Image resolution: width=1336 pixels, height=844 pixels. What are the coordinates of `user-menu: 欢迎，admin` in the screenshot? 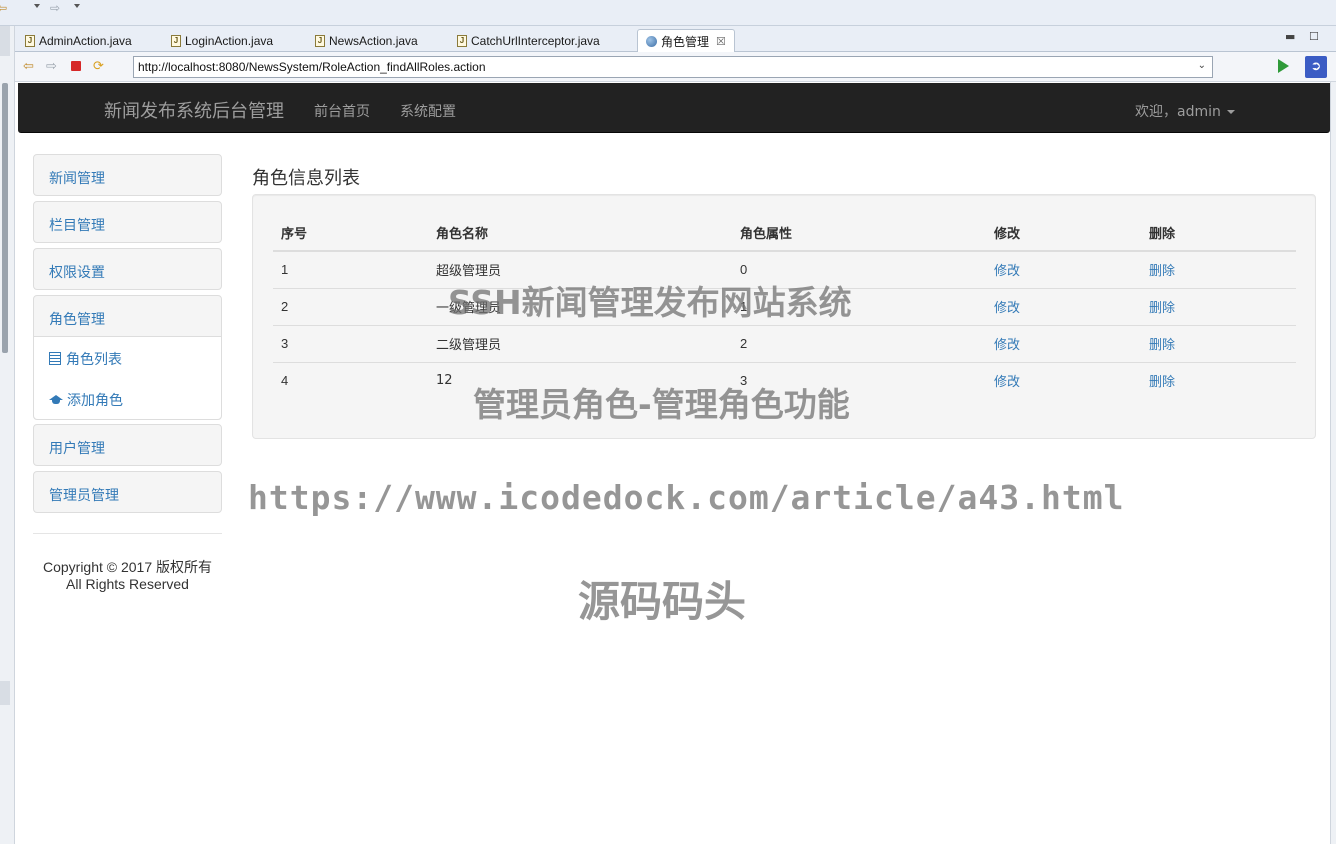 It's located at (1185, 111).